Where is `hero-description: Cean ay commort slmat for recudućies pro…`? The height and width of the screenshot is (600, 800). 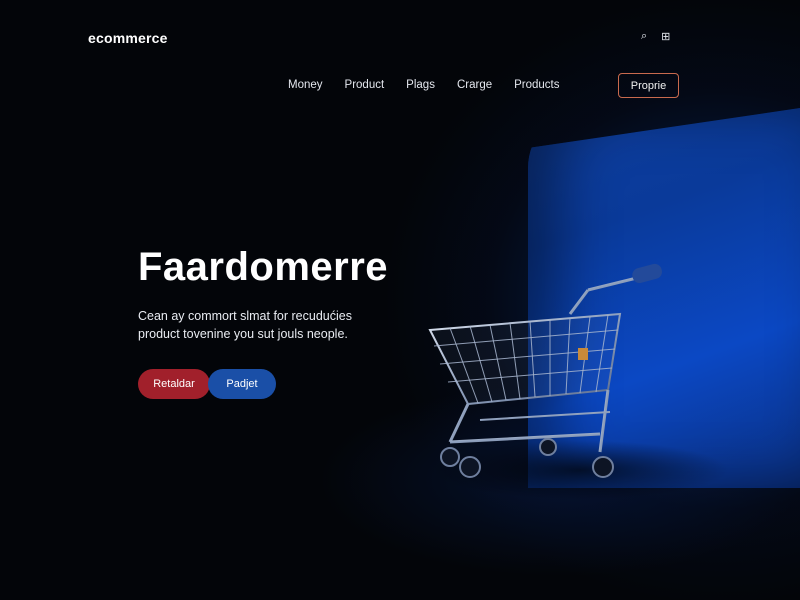
hero-description: Cean ay commort slmat for recudućies pro… is located at coordinates (268, 325).